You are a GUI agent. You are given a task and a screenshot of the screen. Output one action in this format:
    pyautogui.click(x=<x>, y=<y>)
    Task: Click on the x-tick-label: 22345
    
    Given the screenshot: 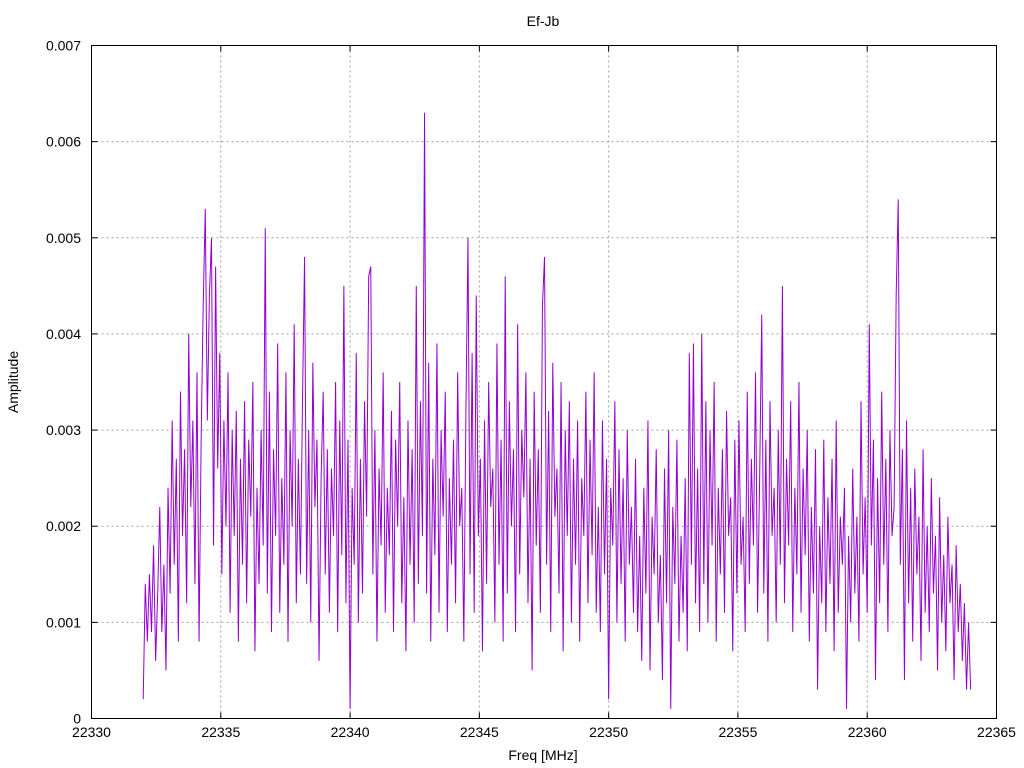 What is the action you would take?
    pyautogui.click(x=479, y=732)
    